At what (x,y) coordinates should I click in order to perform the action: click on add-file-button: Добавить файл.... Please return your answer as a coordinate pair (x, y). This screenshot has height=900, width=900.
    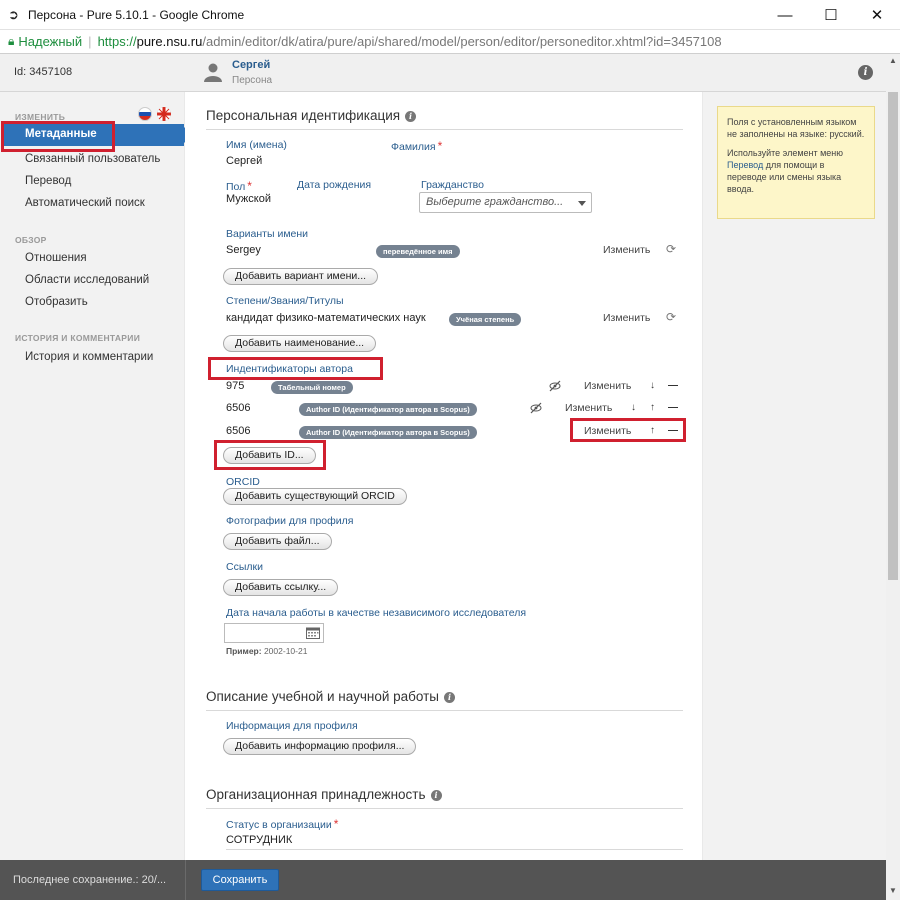
    Looking at the image, I should click on (277, 541).